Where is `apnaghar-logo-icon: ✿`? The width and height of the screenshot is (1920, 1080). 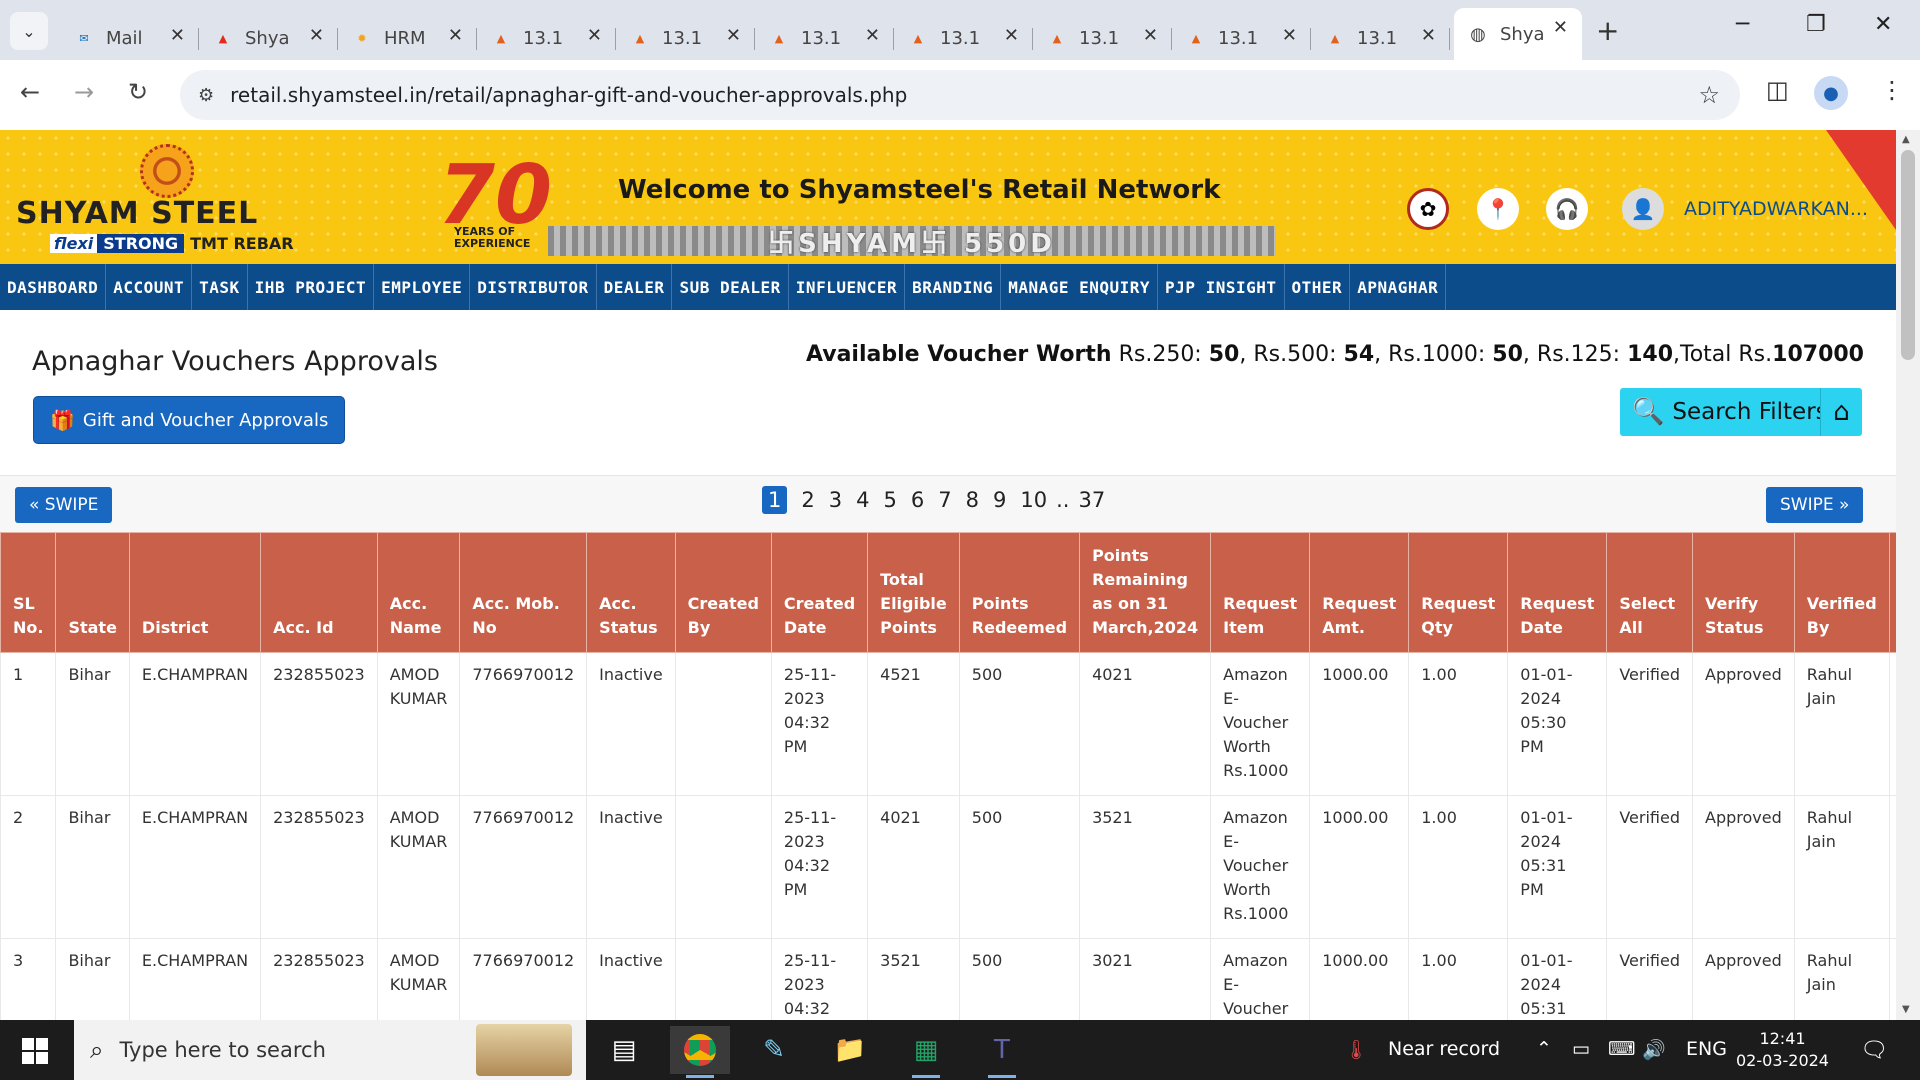 apnaghar-logo-icon: ✿ is located at coordinates (1428, 209).